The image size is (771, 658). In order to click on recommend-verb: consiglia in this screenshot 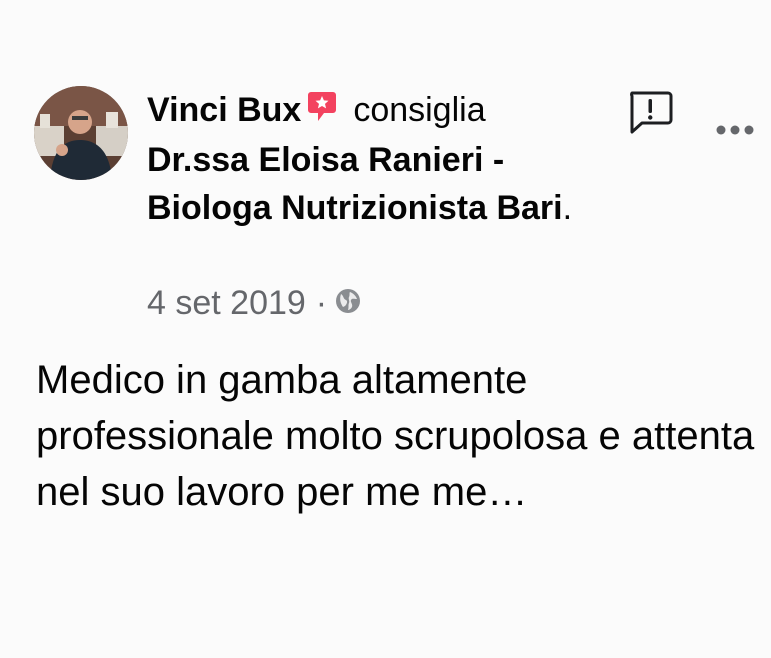, I will do `click(419, 110)`.